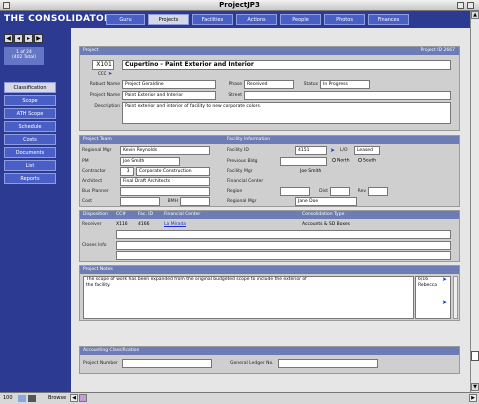 This screenshot has height=404, width=479. What do you see at coordinates (326, 224) in the screenshot?
I see `receiver-consolidation-type: Accounts & SD Boxes` at bounding box center [326, 224].